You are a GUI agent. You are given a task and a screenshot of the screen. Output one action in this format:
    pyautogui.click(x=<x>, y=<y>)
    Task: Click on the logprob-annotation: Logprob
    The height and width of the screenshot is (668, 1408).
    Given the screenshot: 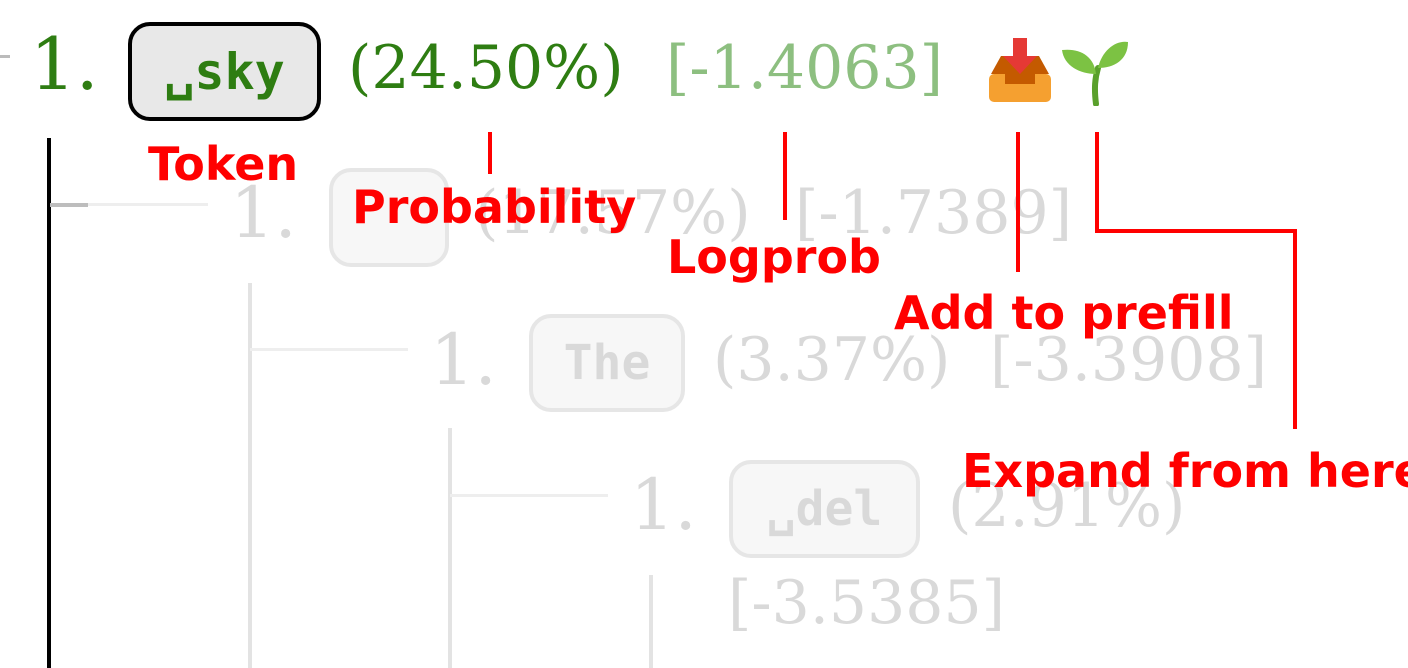 What is the action you would take?
    pyautogui.click(x=774, y=257)
    